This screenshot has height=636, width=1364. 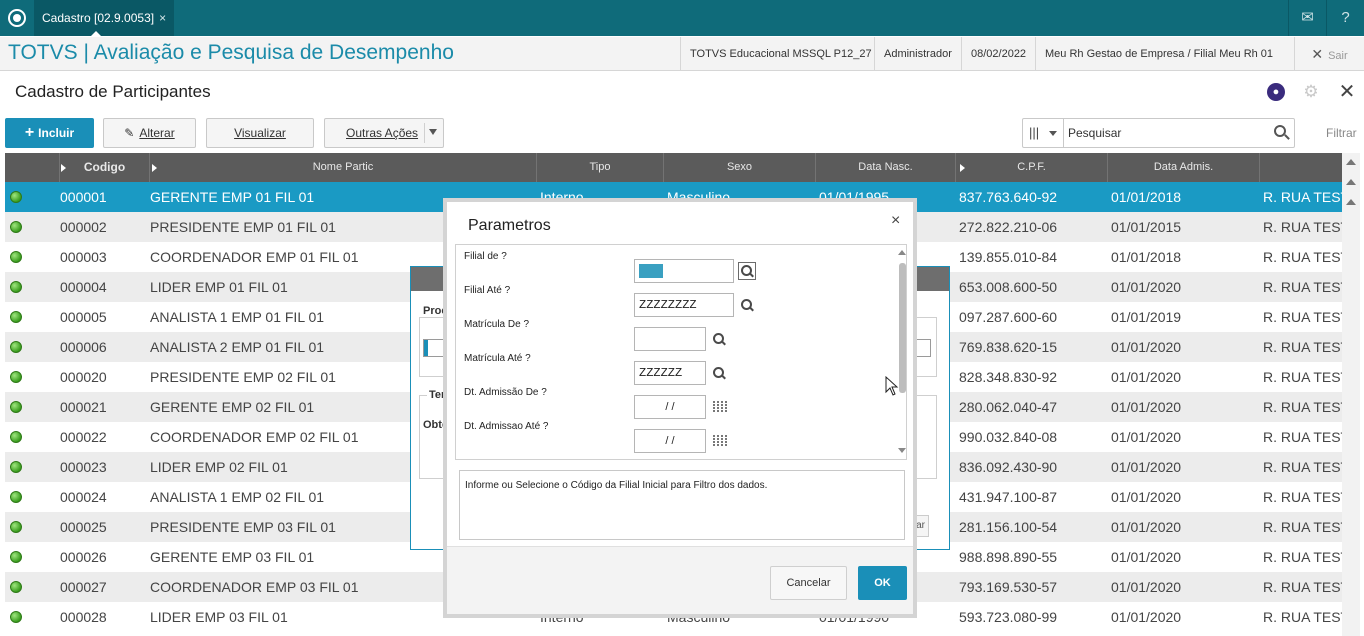 I want to click on field-label: Matrícula De ?, so click(x=497, y=324).